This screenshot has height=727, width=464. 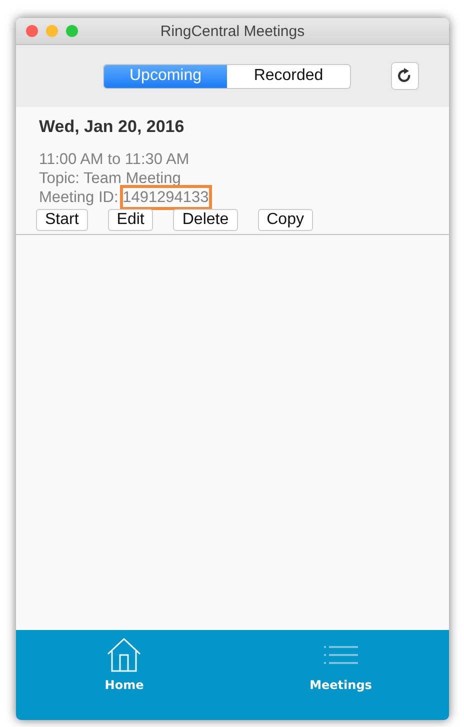 What do you see at coordinates (285, 220) in the screenshot?
I see `action-button: Copy` at bounding box center [285, 220].